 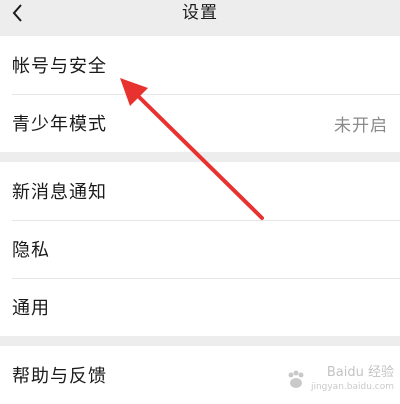 I want to click on settings-item-notifications: 新消息通知, so click(x=200, y=191).